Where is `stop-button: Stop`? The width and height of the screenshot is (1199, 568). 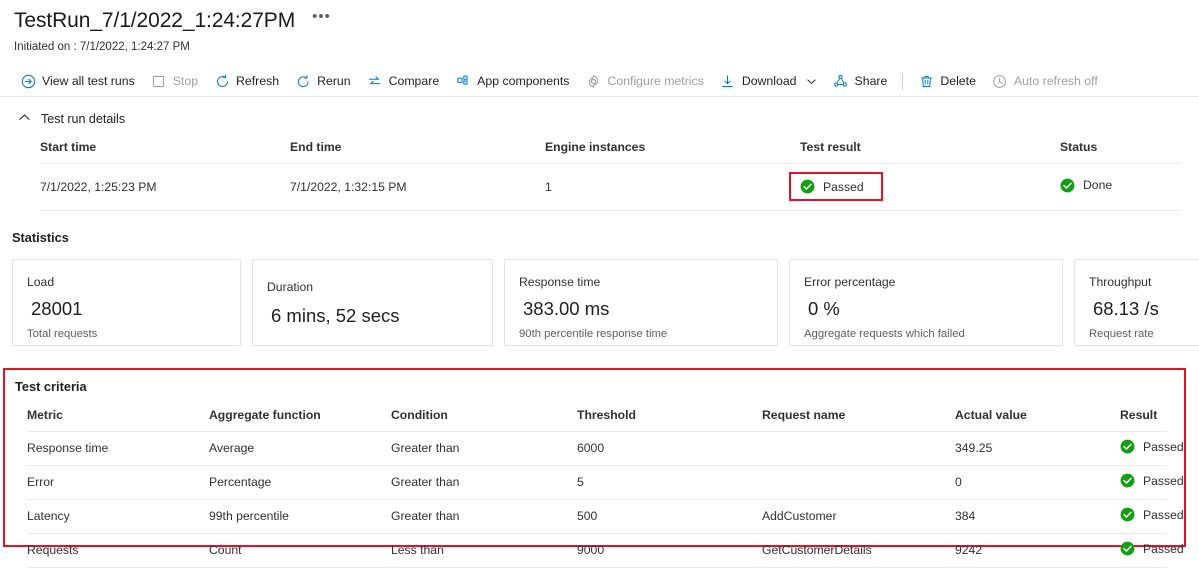 stop-button: Stop is located at coordinates (174, 81).